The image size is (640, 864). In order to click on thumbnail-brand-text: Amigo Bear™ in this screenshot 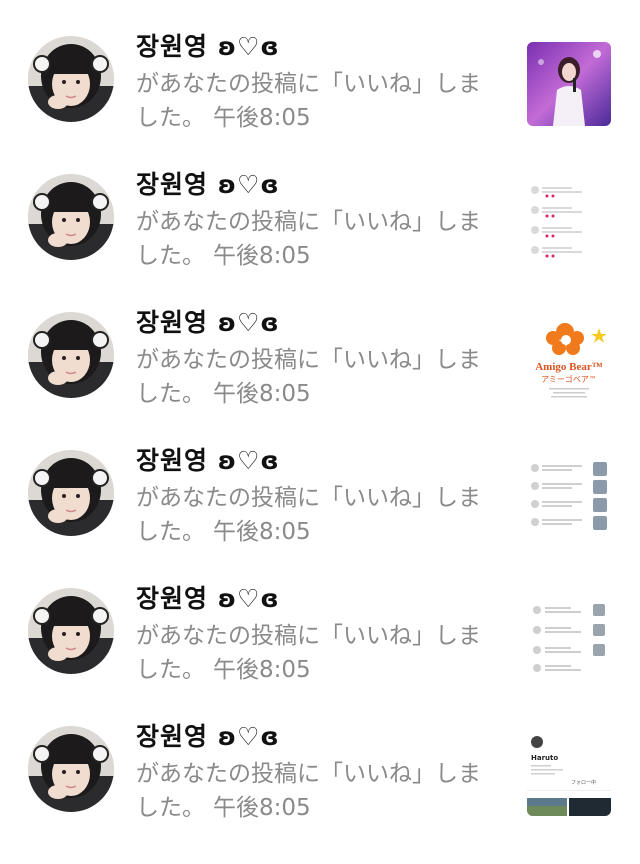, I will do `click(569, 367)`.